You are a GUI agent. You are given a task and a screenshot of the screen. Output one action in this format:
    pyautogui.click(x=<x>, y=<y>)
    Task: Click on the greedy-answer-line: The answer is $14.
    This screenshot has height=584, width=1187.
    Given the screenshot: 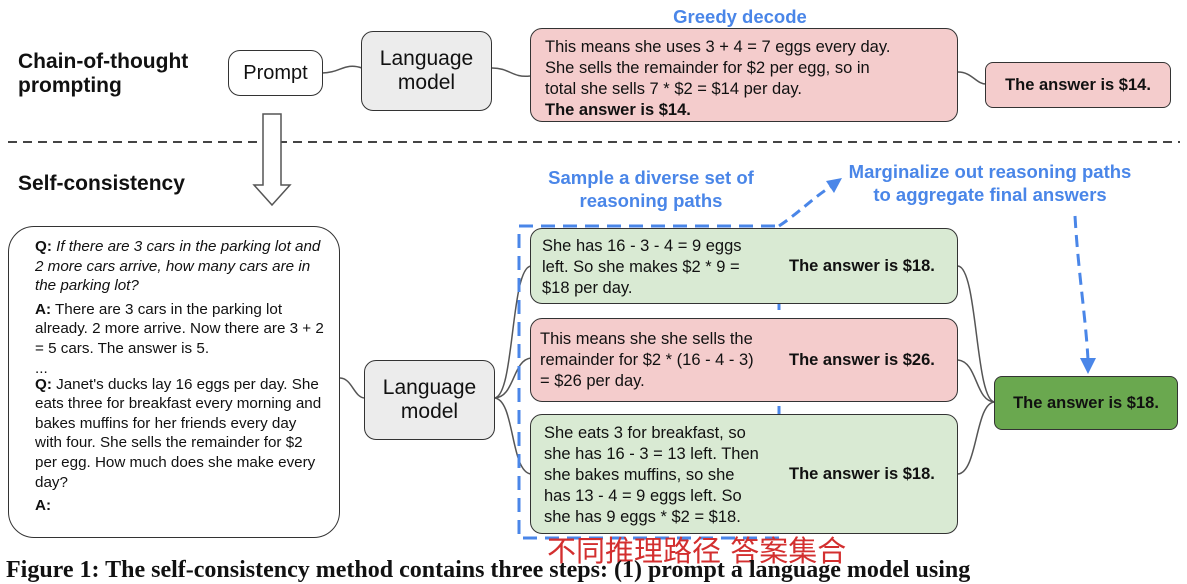 What is the action you would take?
    pyautogui.click(x=618, y=110)
    